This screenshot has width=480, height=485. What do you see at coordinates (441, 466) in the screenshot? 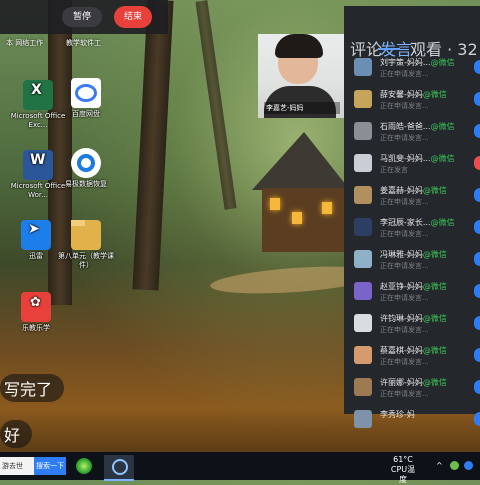
I see `tray-chevron-icon: ^` at bounding box center [441, 466].